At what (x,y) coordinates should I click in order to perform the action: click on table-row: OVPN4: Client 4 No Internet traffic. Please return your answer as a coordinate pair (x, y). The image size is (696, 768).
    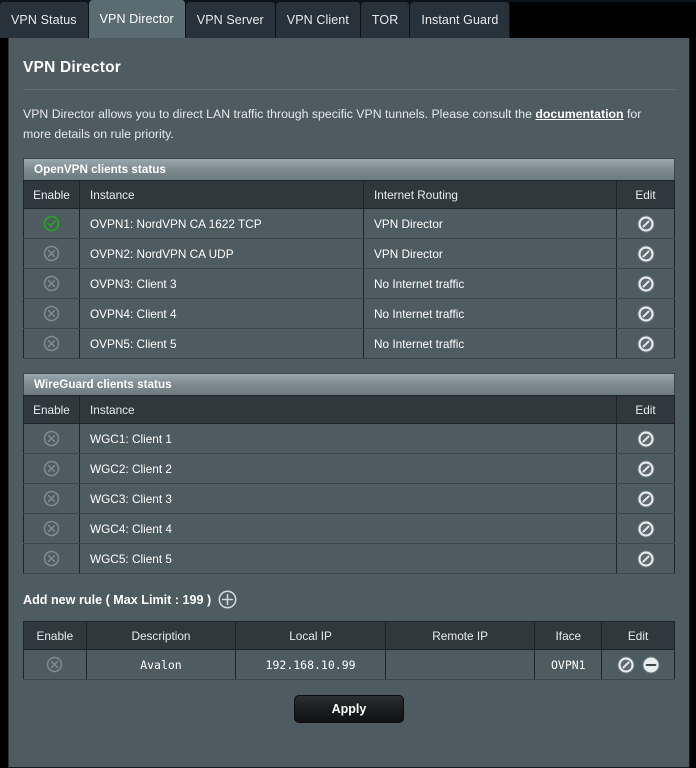
    Looking at the image, I should click on (349, 313).